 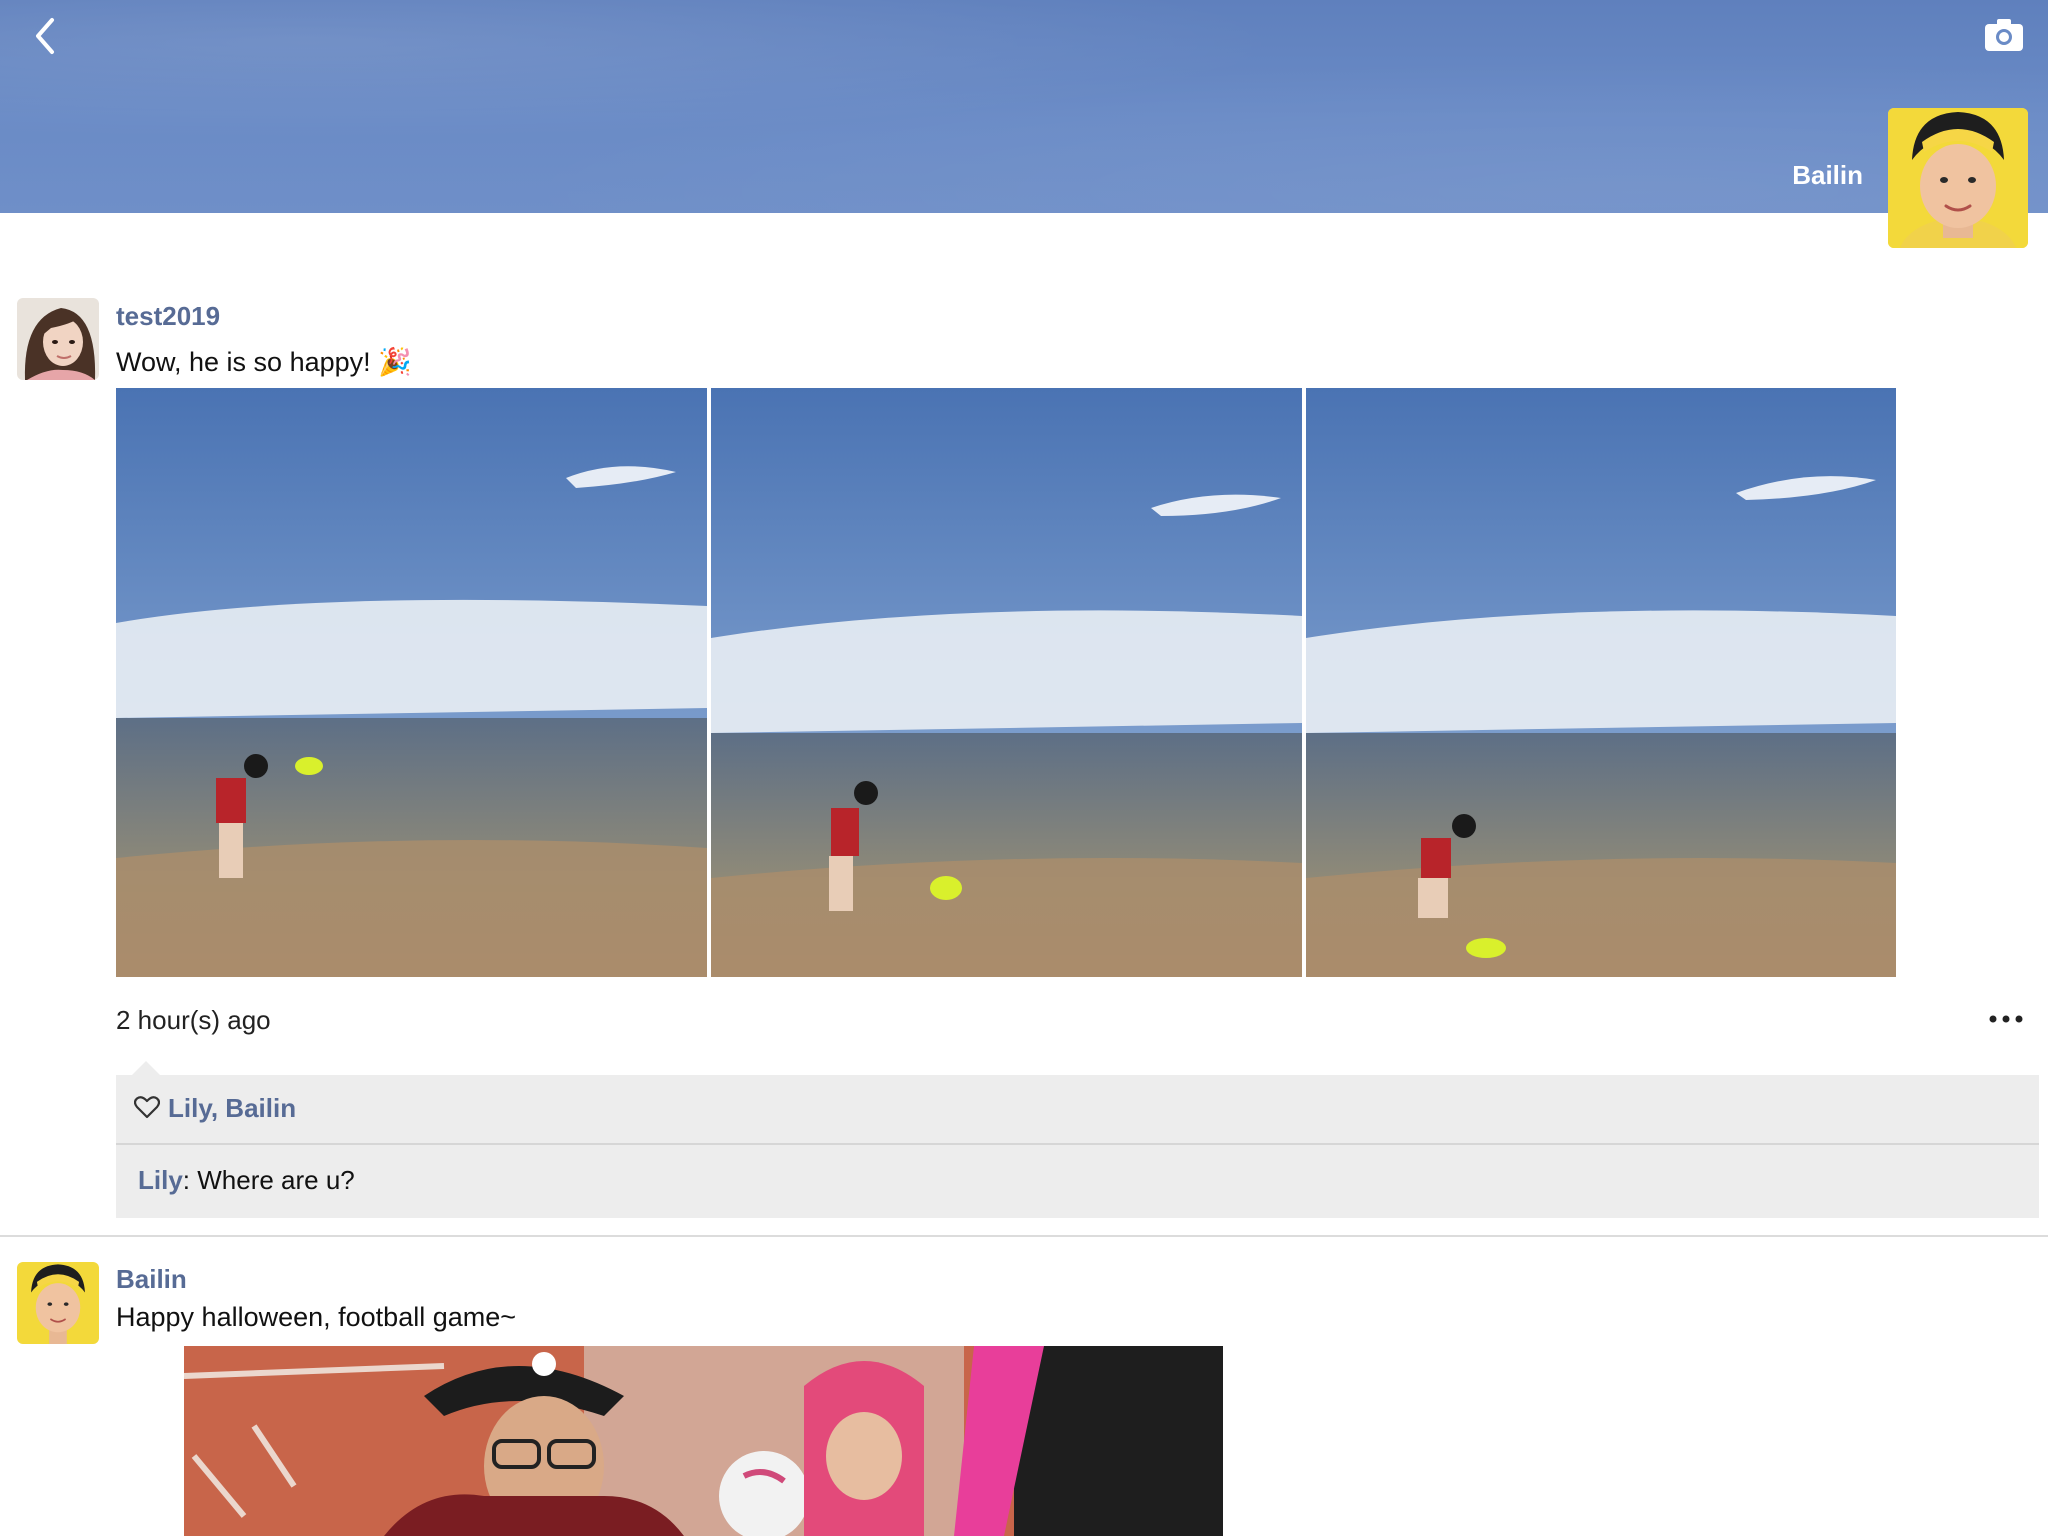 What do you see at coordinates (147, 1107) in the screenshot?
I see `heart-icon` at bounding box center [147, 1107].